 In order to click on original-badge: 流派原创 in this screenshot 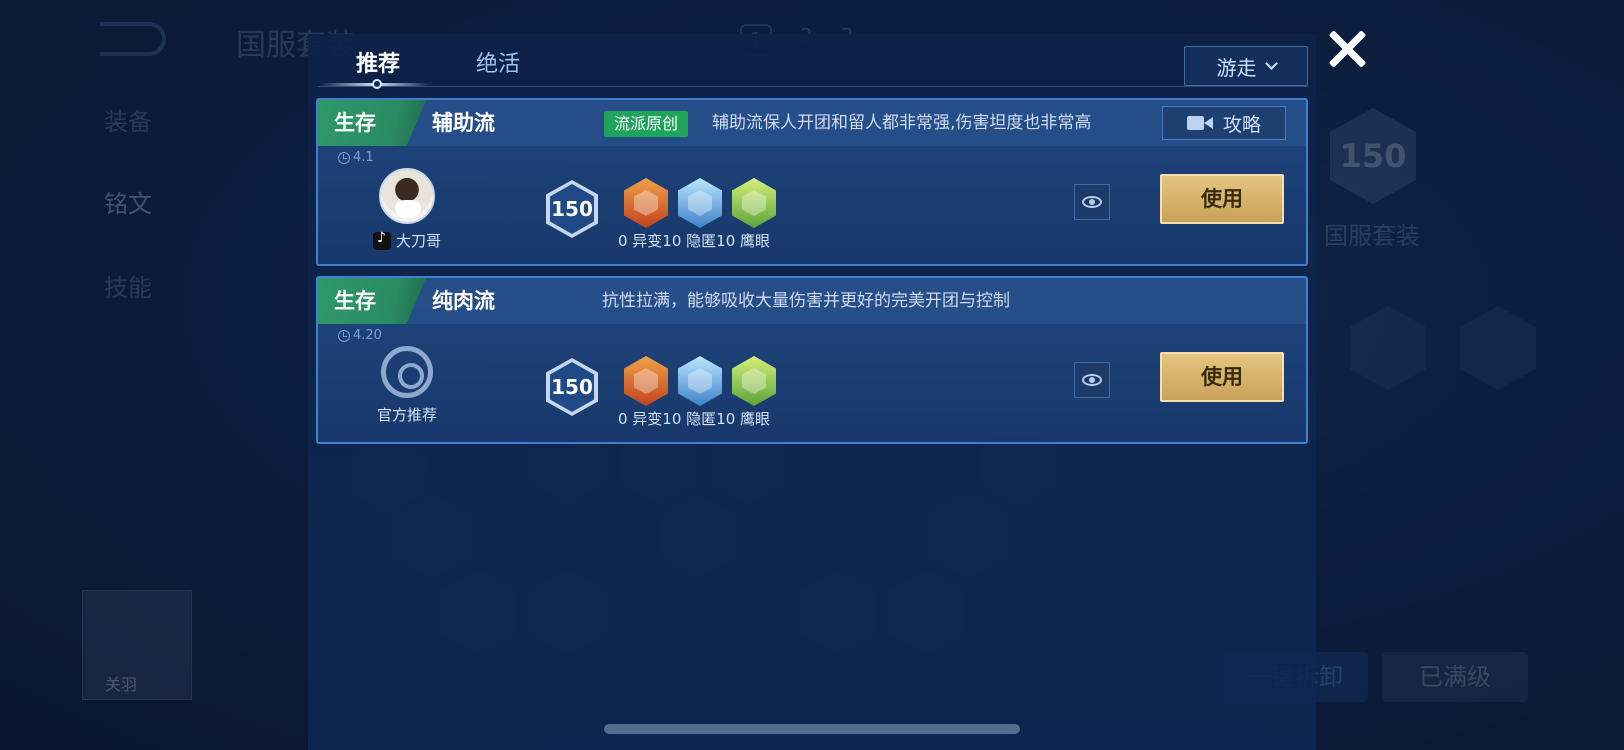, I will do `click(646, 124)`.